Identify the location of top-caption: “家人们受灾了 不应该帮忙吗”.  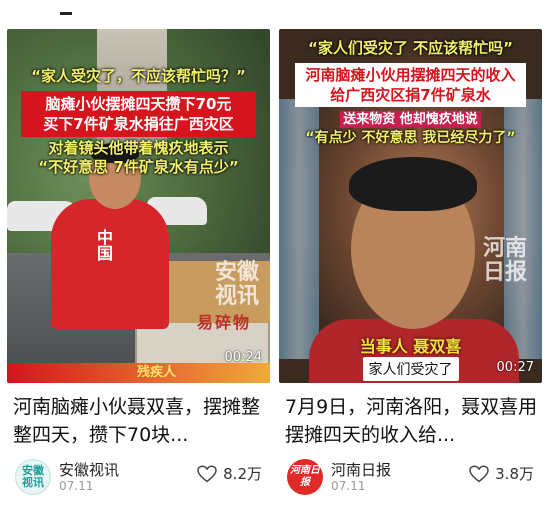
(410, 48).